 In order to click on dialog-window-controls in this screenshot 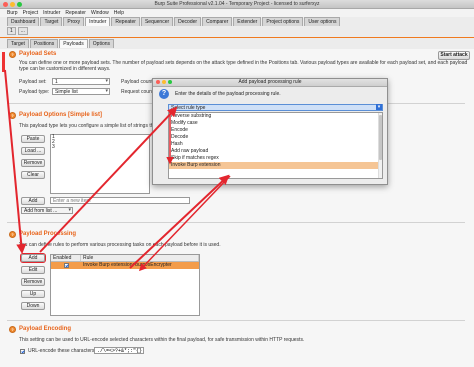, I will do `click(164, 82)`.